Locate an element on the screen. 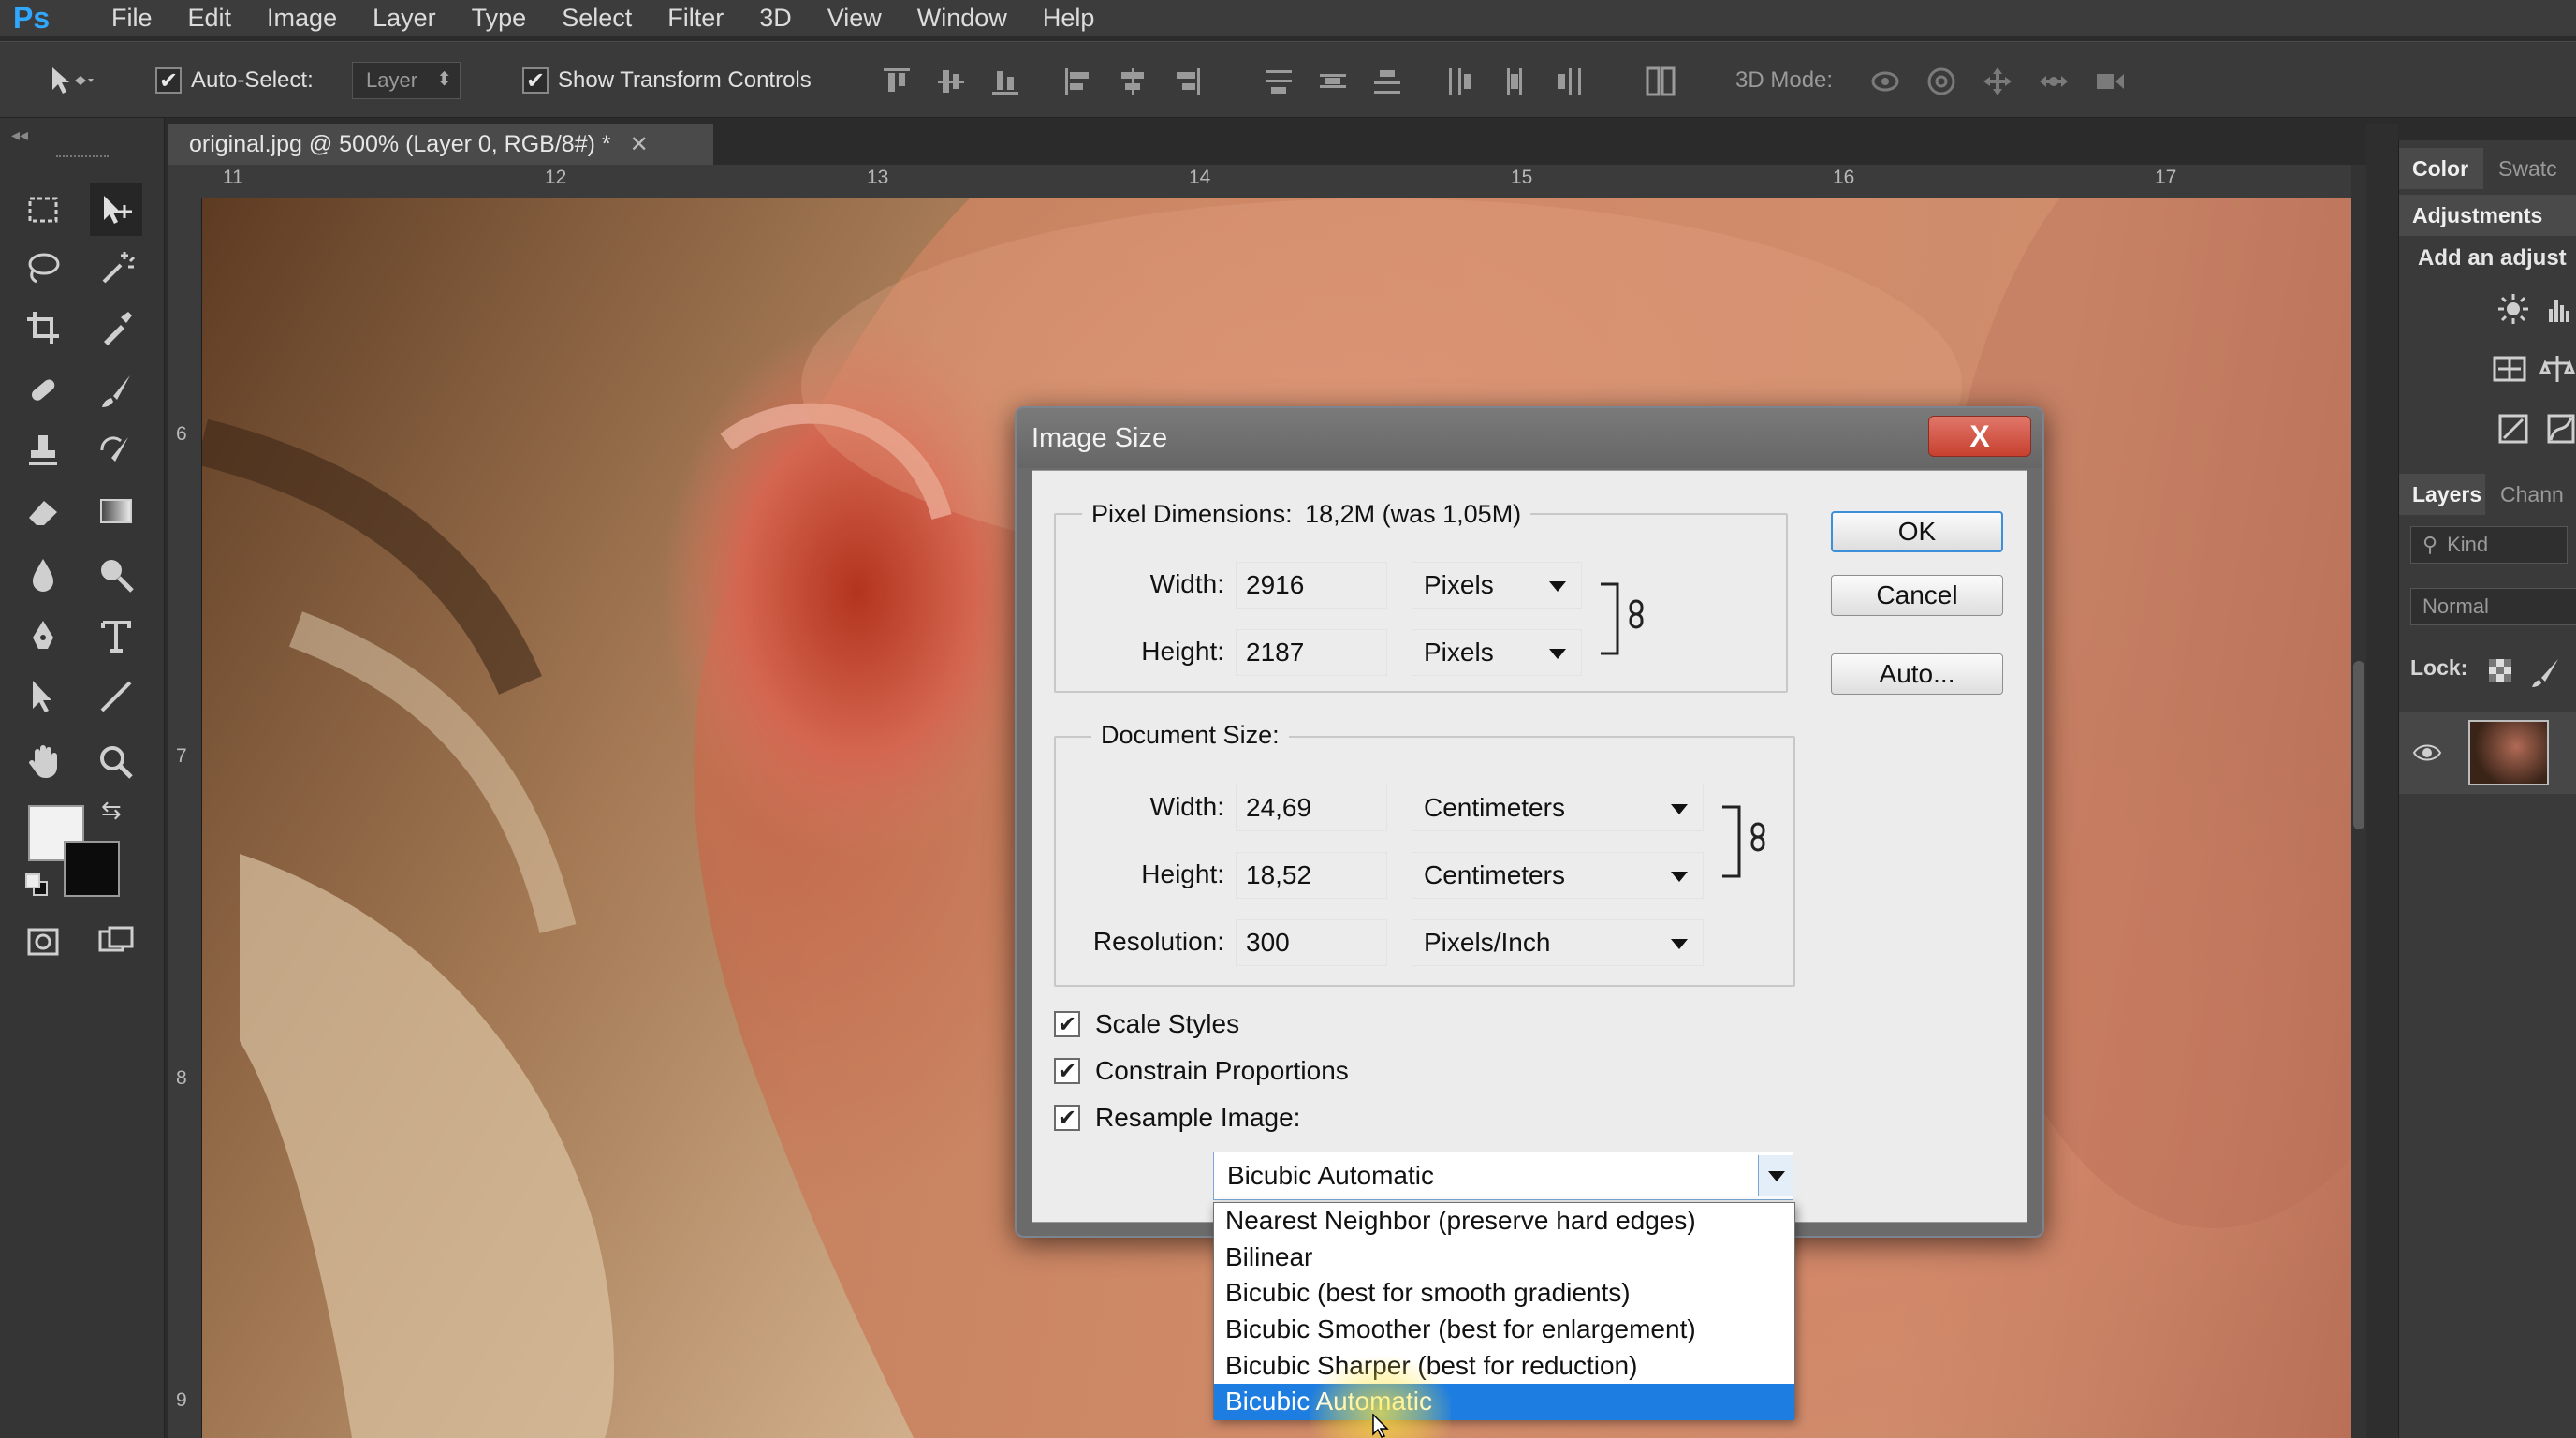 Image resolution: width=2576 pixels, height=1438 pixels. gradient-tool-icon is located at coordinates (116, 511).